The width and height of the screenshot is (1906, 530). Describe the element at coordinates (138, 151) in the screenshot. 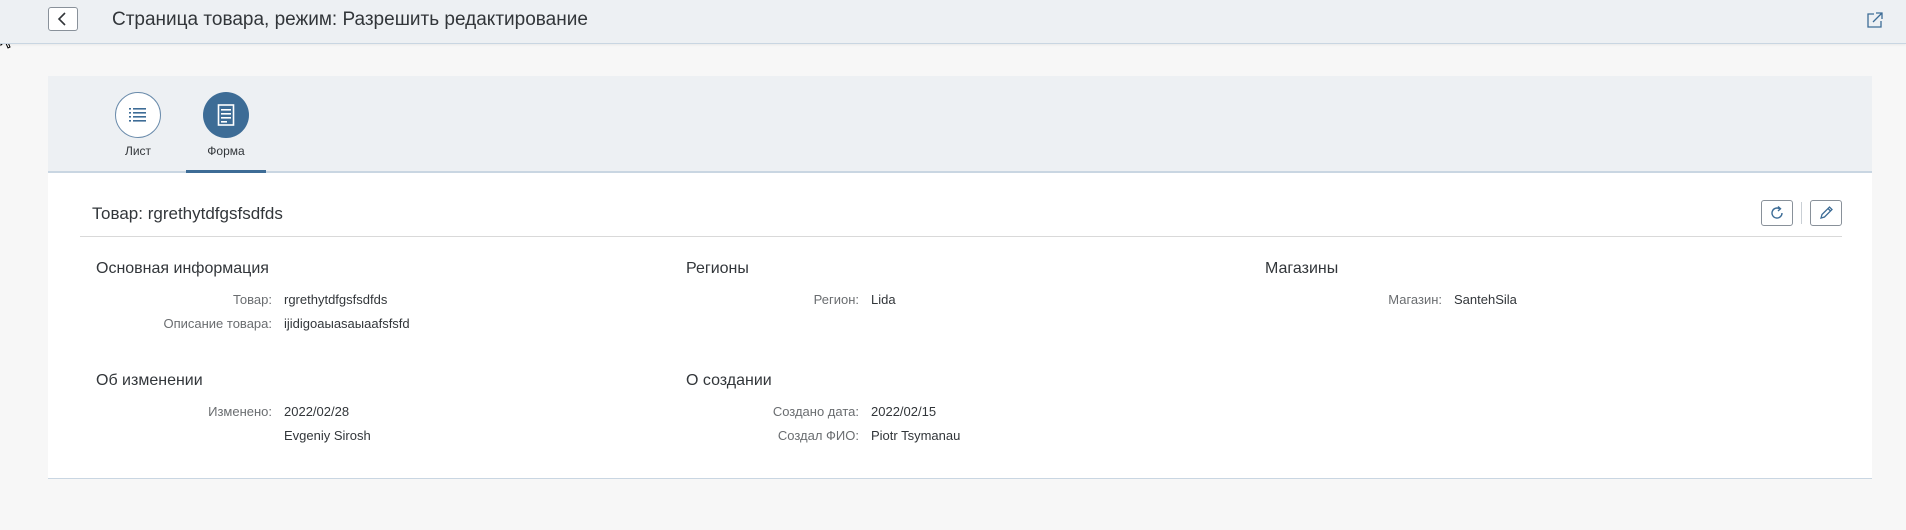

I see `tab-list-label: Лист` at that location.